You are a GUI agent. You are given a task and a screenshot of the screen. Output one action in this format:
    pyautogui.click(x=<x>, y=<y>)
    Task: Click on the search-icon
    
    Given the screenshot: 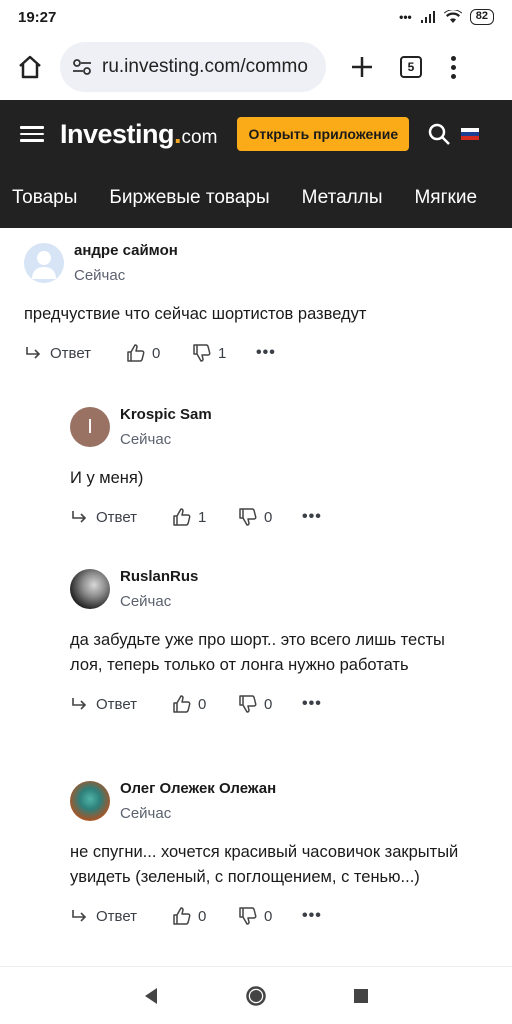 What is the action you would take?
    pyautogui.click(x=439, y=134)
    